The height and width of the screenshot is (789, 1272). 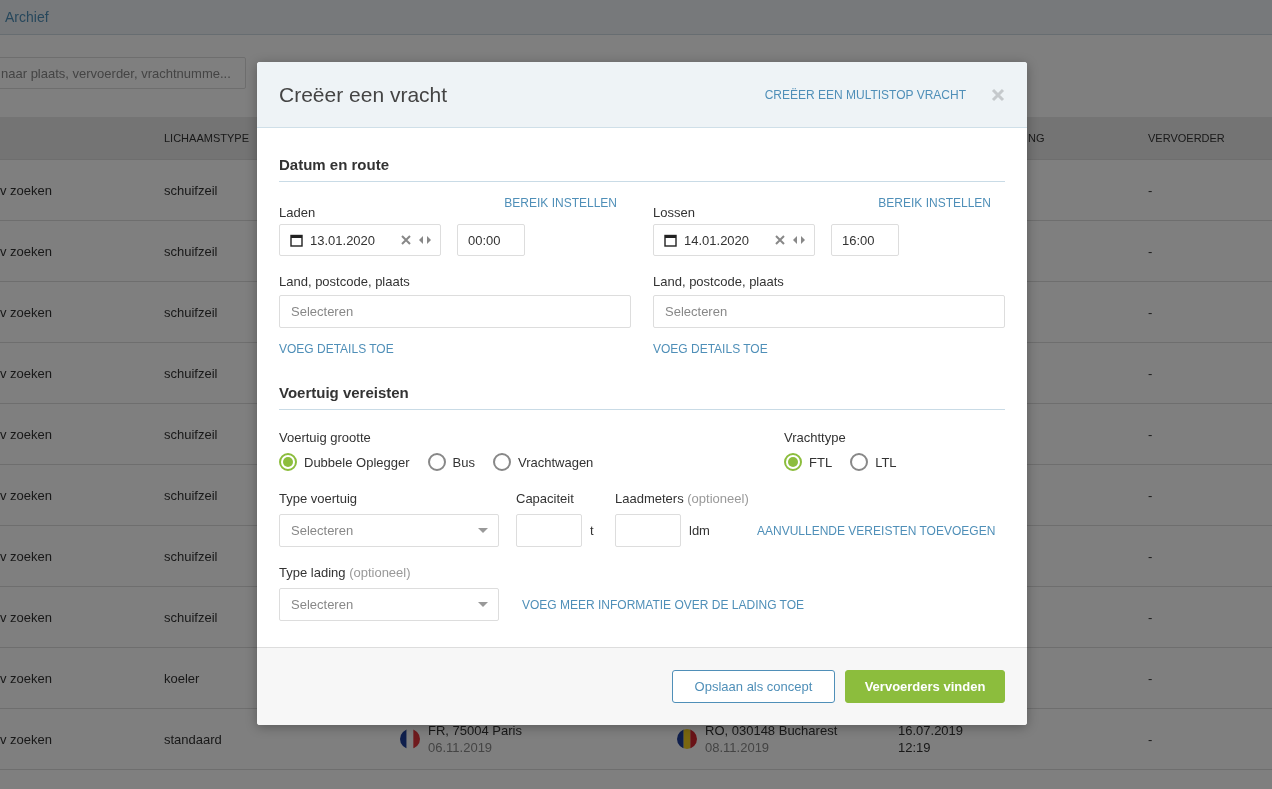 What do you see at coordinates (734, 240) in the screenshot?
I see `date-field: 14.01.2020` at bounding box center [734, 240].